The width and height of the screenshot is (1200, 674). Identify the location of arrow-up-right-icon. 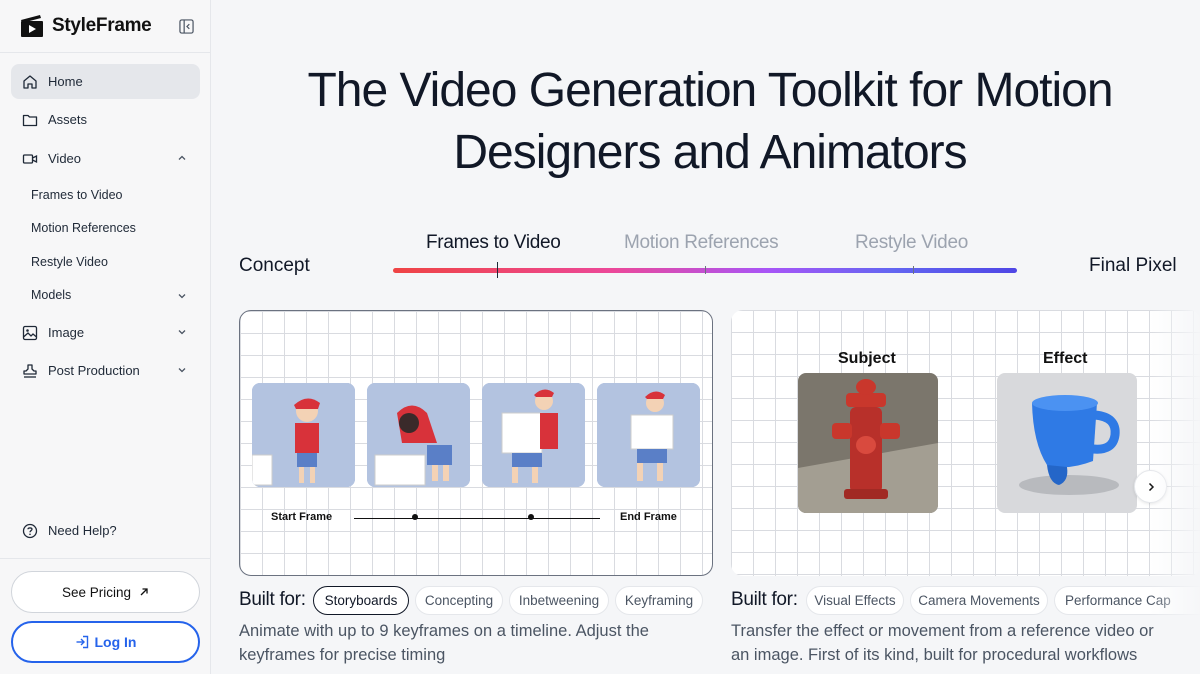
(144, 592).